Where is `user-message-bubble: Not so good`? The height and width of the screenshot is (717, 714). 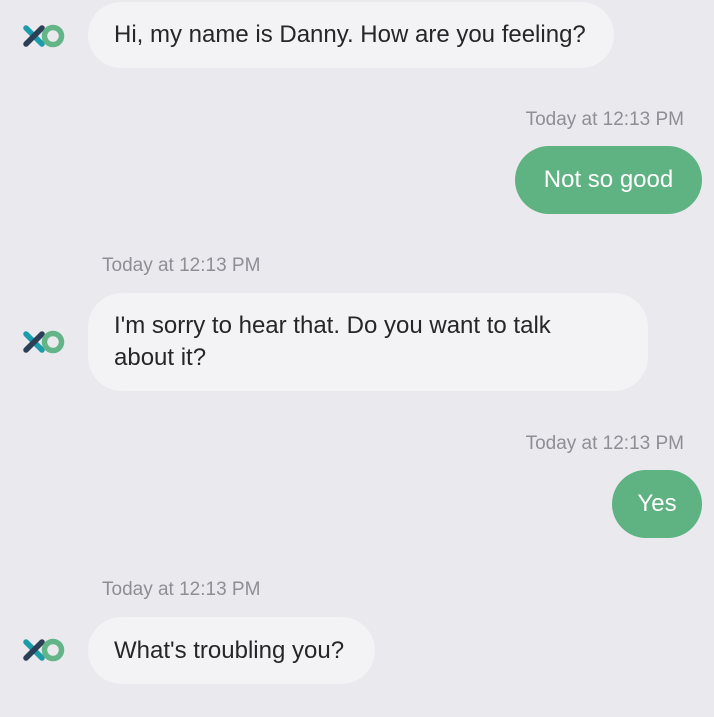 user-message-bubble: Not so good is located at coordinates (608, 180).